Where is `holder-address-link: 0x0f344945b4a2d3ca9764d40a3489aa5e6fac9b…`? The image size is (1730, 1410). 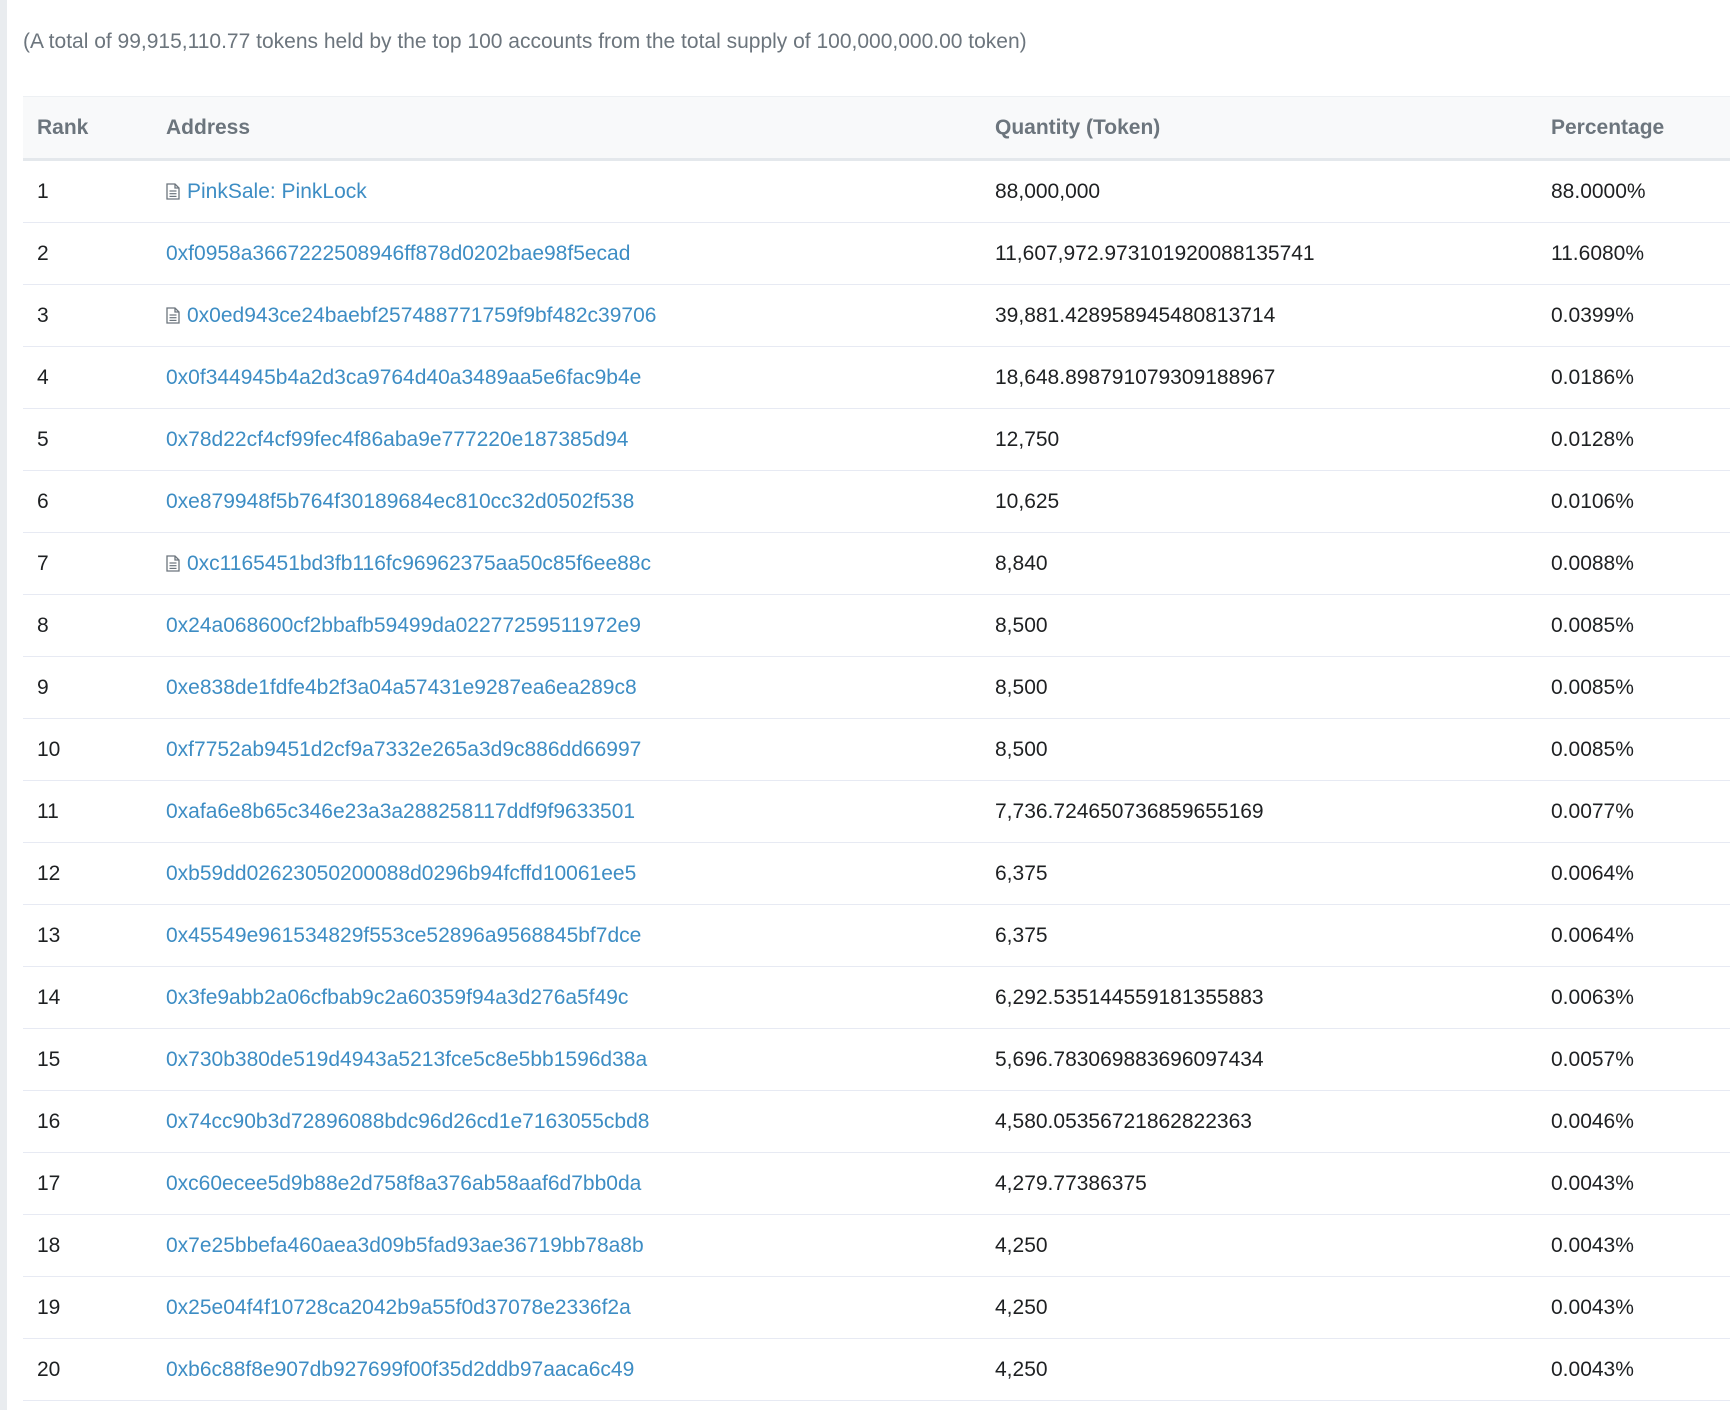
holder-address-link: 0x0f344945b4a2d3ca9764d40a3489aa5e6fac9b… is located at coordinates (403, 377).